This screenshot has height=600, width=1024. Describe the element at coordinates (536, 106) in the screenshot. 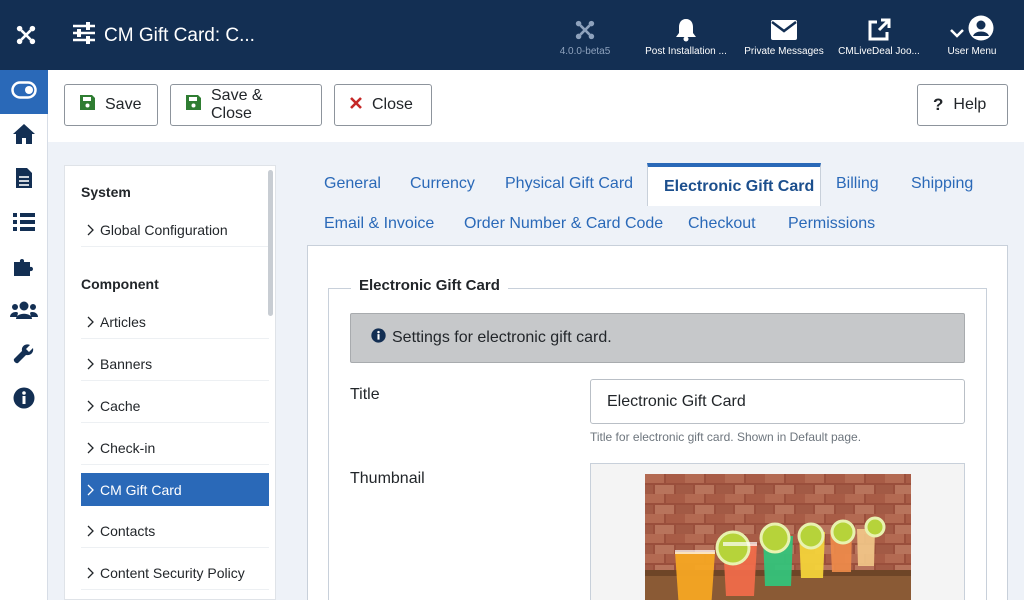

I see `toolbar: Save Save & Close Close ? Help` at that location.